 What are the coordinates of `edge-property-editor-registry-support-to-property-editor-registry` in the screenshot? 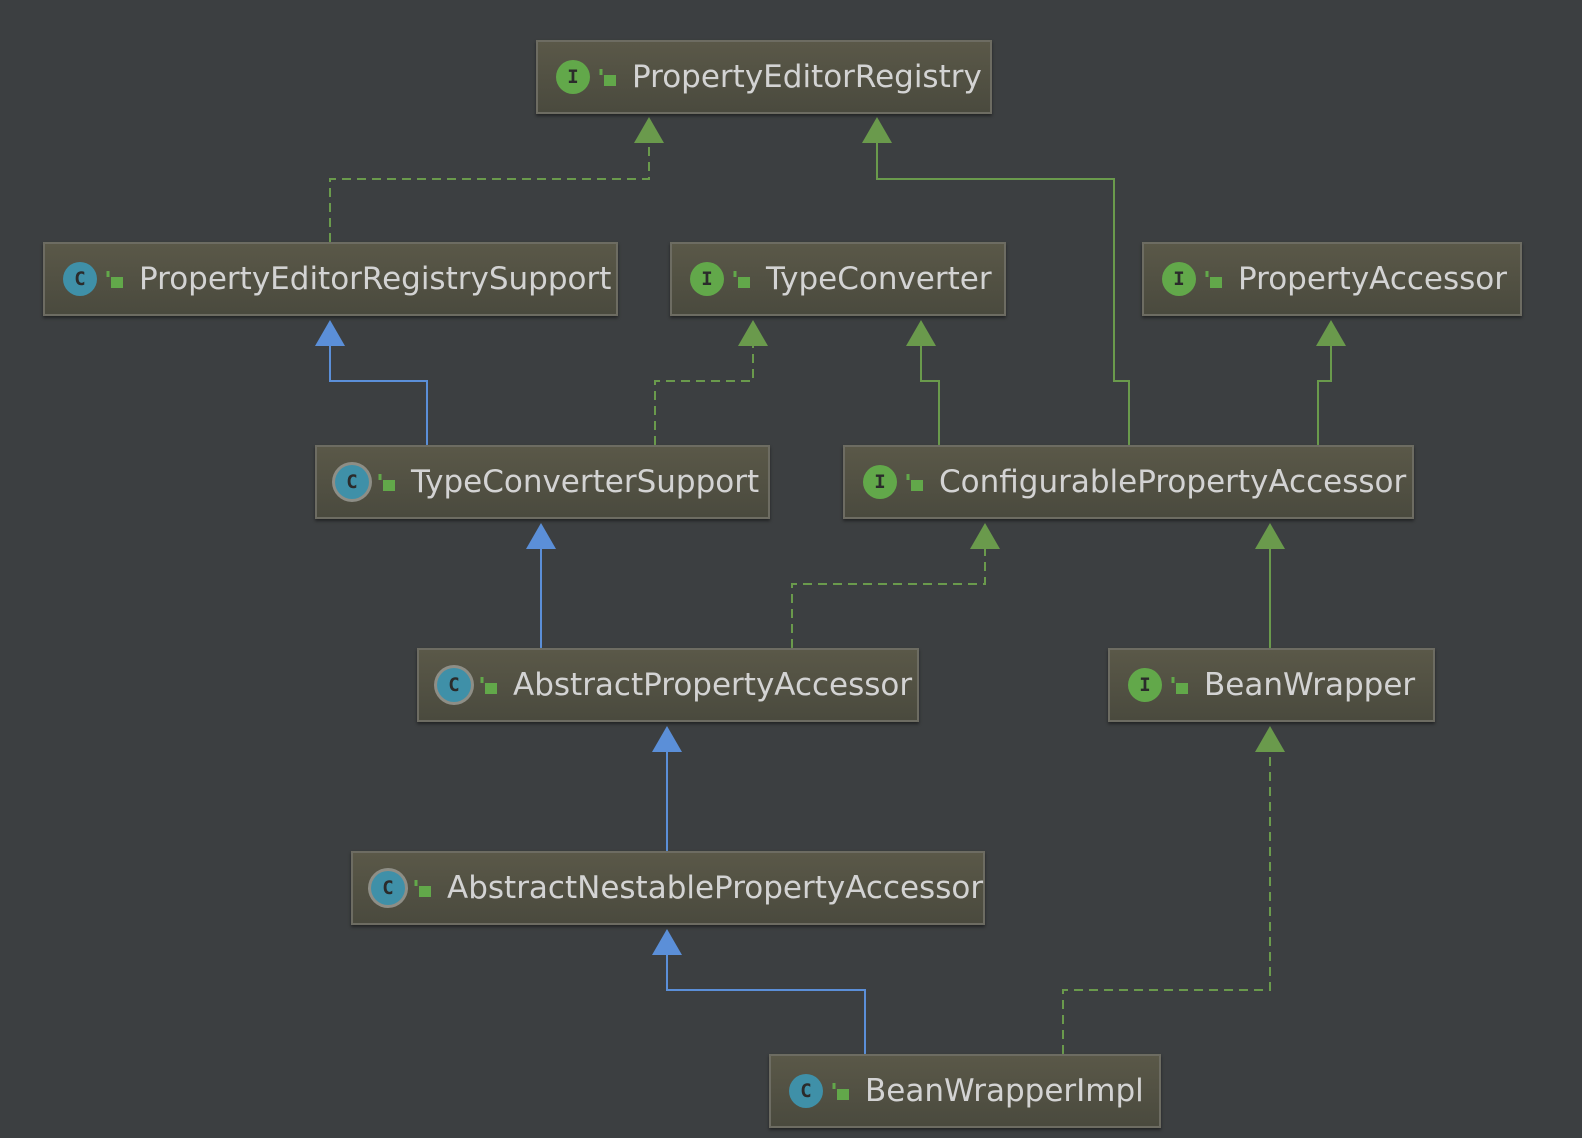 It's located at (489, 192).